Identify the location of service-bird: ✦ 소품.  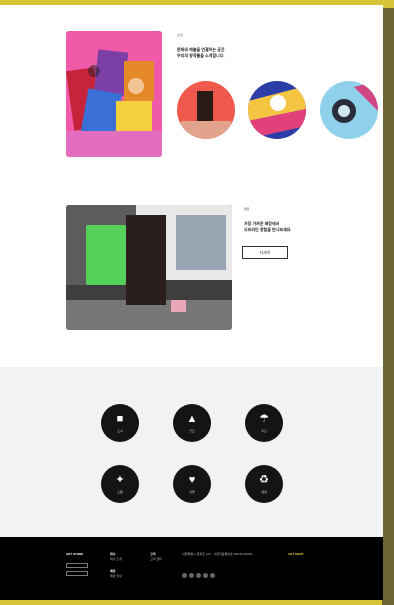
(120, 484).